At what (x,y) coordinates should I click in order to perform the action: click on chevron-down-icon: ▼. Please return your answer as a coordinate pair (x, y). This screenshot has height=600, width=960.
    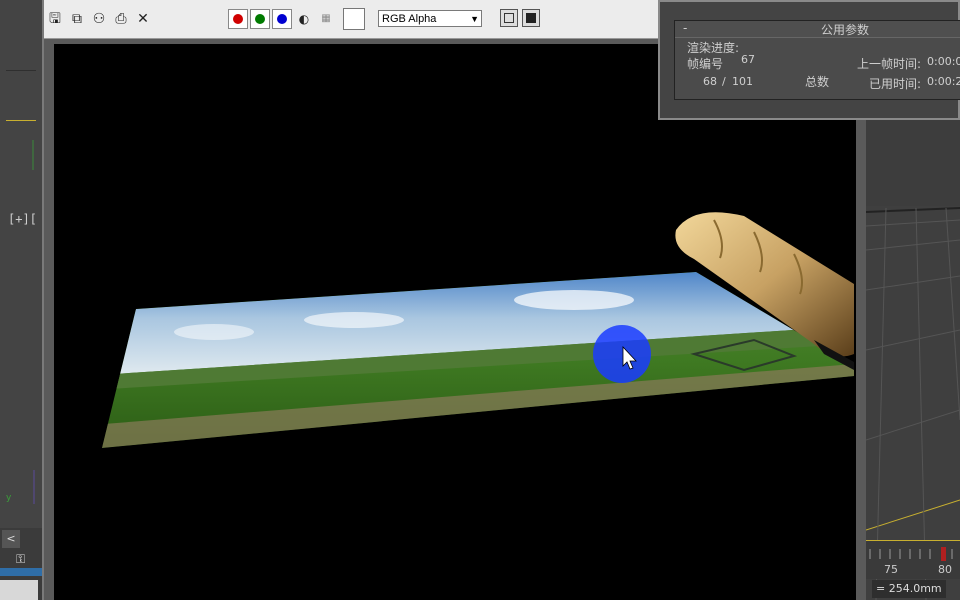
    Looking at the image, I should click on (474, 19).